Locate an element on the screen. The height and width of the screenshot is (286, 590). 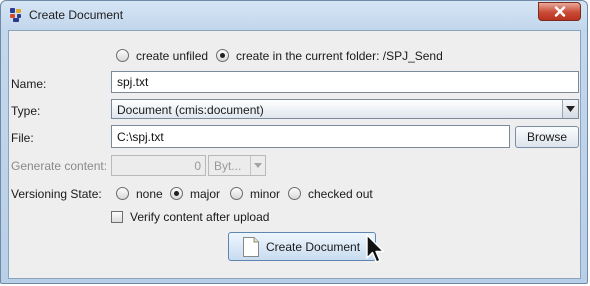
browse-button: Browse is located at coordinates (547, 137).